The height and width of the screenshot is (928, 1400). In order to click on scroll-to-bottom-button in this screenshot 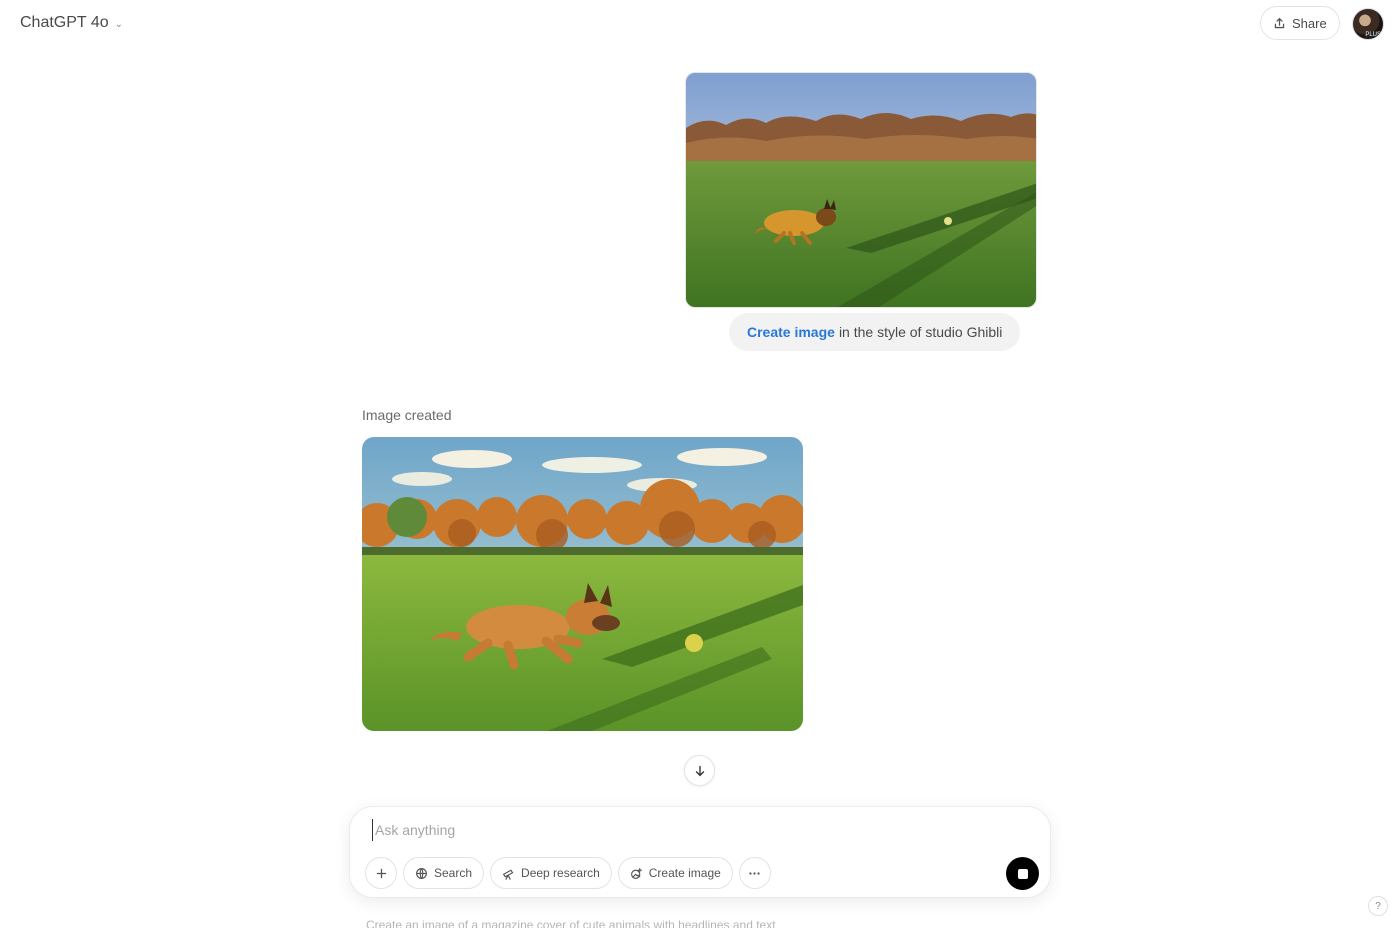, I will do `click(699, 770)`.